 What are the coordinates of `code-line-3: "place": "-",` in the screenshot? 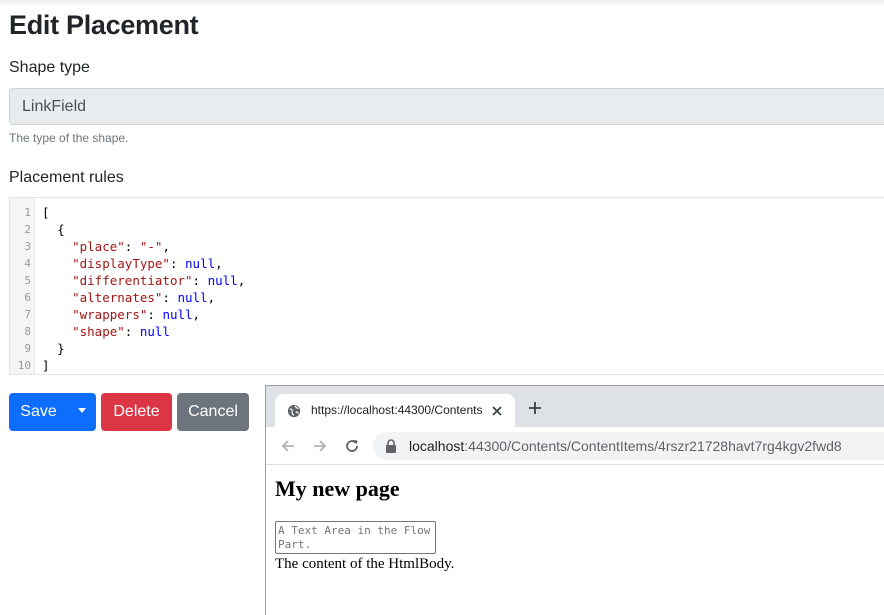 It's located at (121, 246).